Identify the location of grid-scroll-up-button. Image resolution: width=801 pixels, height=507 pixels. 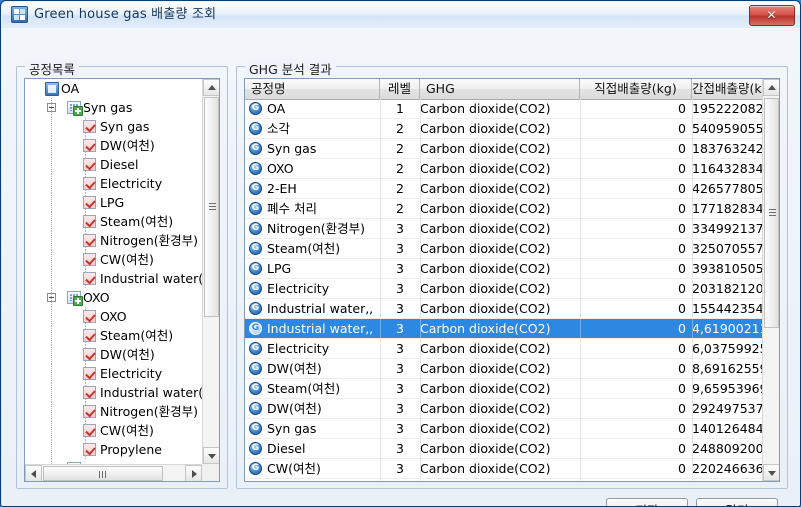
(771, 87).